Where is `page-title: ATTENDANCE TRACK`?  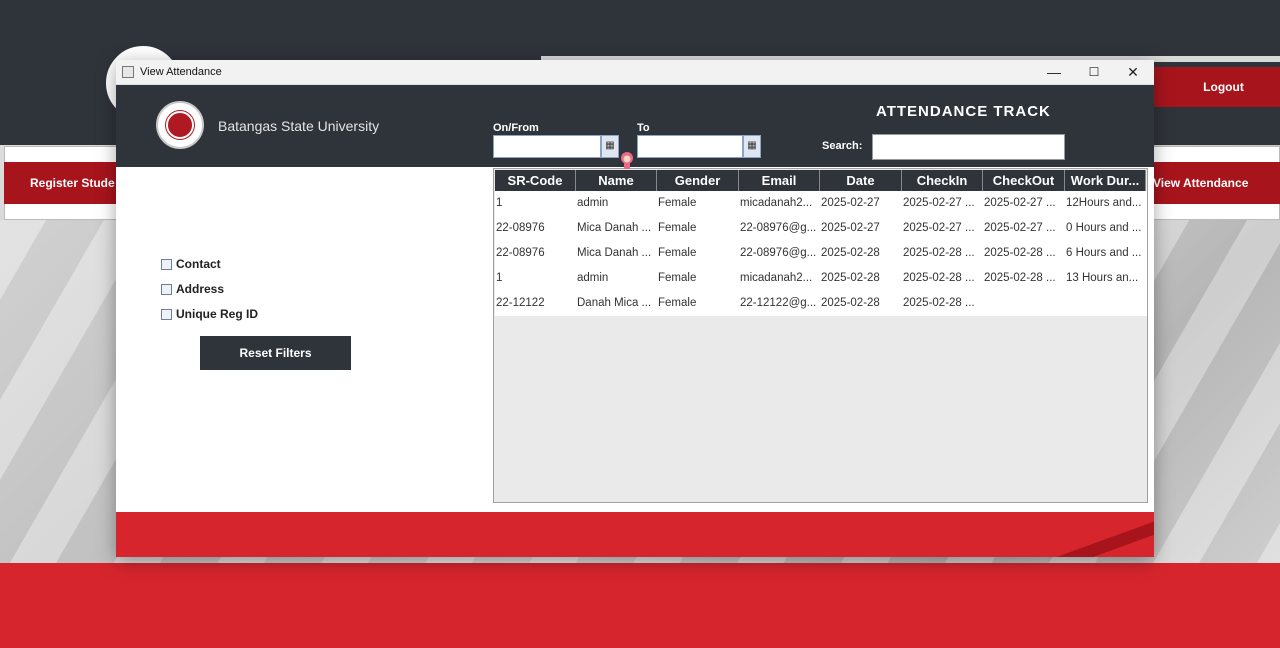 page-title: ATTENDANCE TRACK is located at coordinates (963, 111).